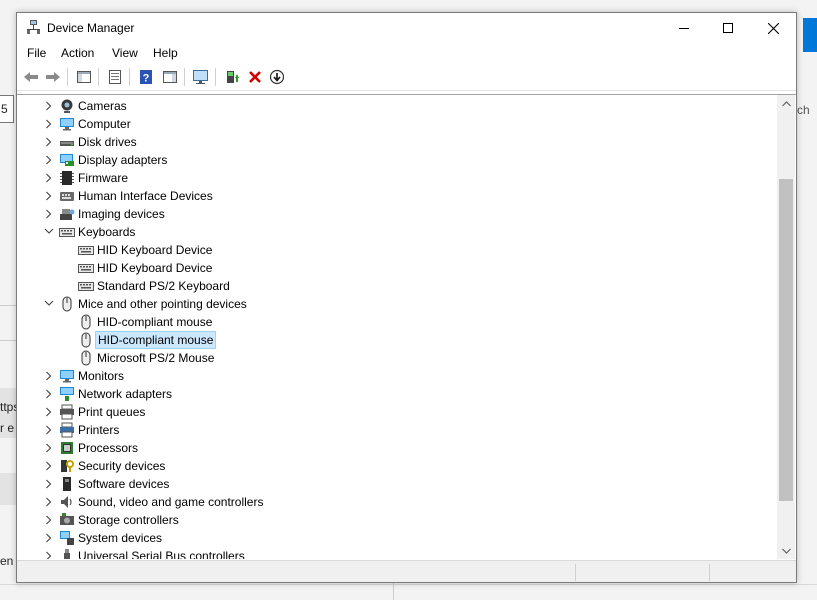 The image size is (817, 600). I want to click on firmware-icon, so click(67, 178).